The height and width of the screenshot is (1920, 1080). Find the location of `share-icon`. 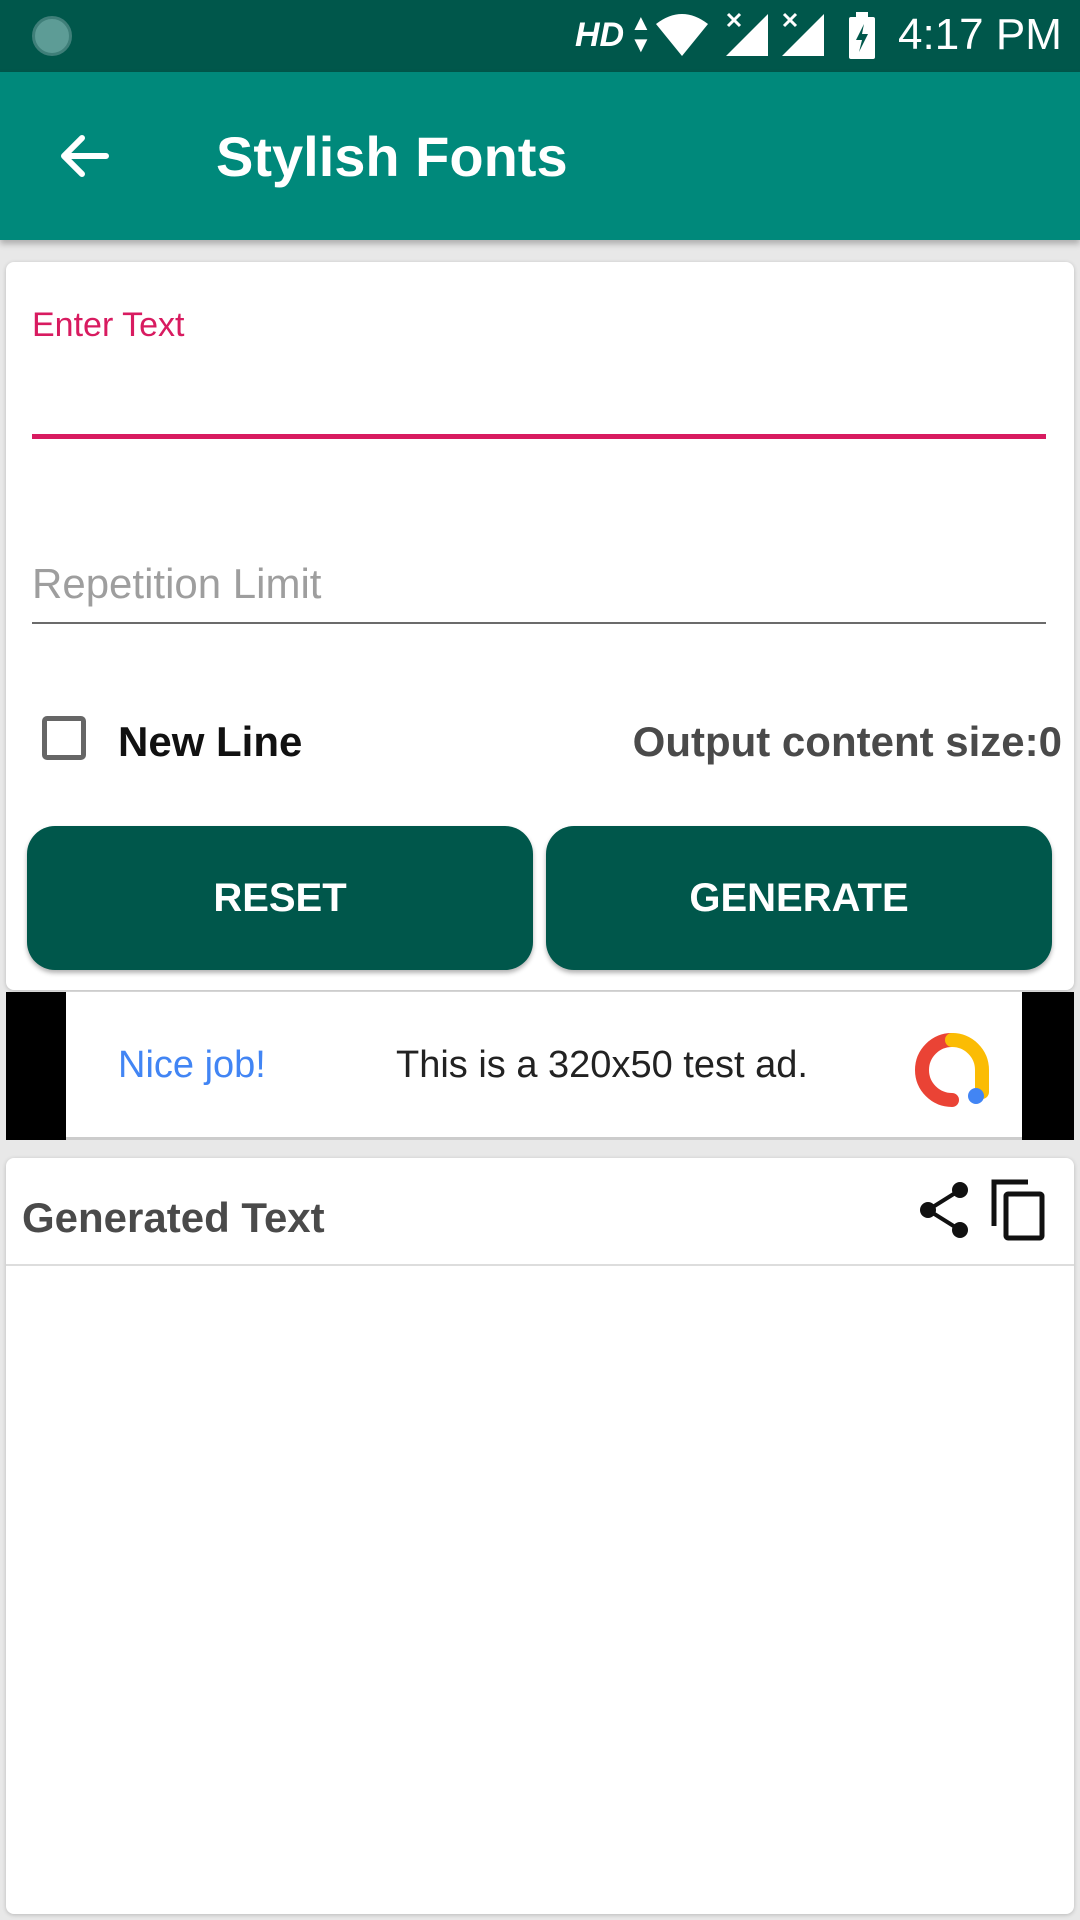

share-icon is located at coordinates (944, 1210).